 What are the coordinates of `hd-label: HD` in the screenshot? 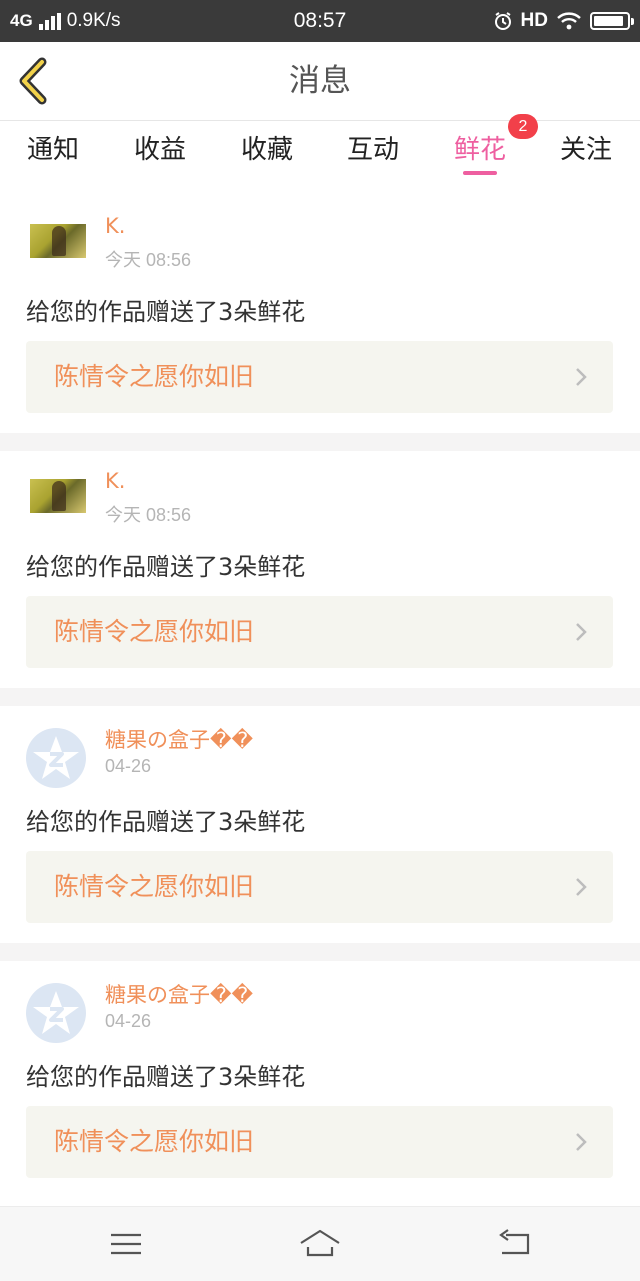 It's located at (534, 20).